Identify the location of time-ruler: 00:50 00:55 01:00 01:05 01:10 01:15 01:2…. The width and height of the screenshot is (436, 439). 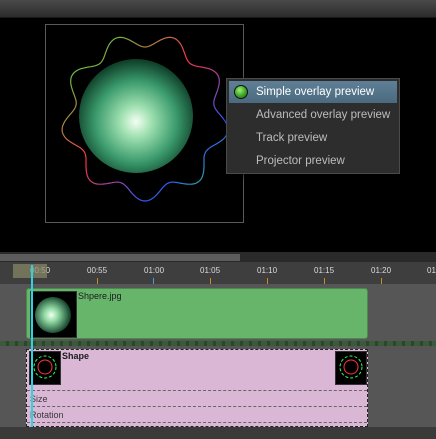
(218, 273).